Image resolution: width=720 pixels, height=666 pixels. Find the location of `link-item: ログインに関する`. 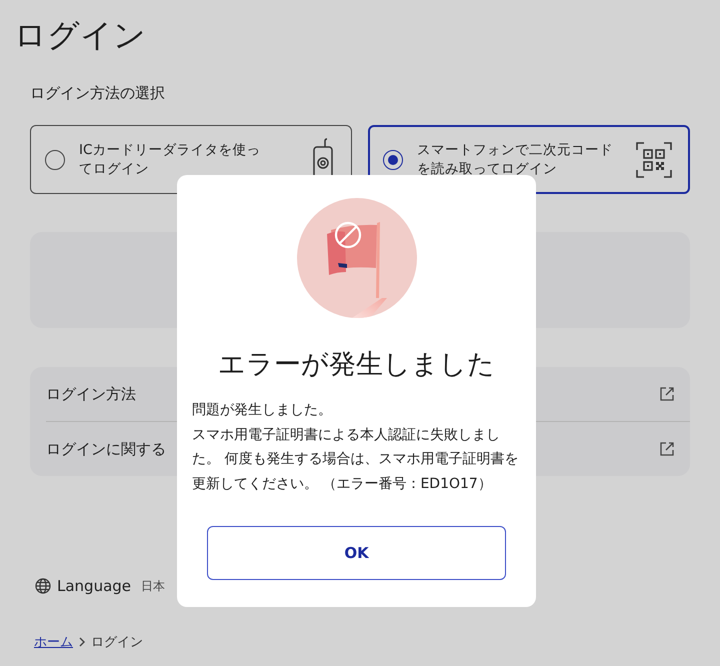

link-item: ログインに関する is located at coordinates (106, 449).